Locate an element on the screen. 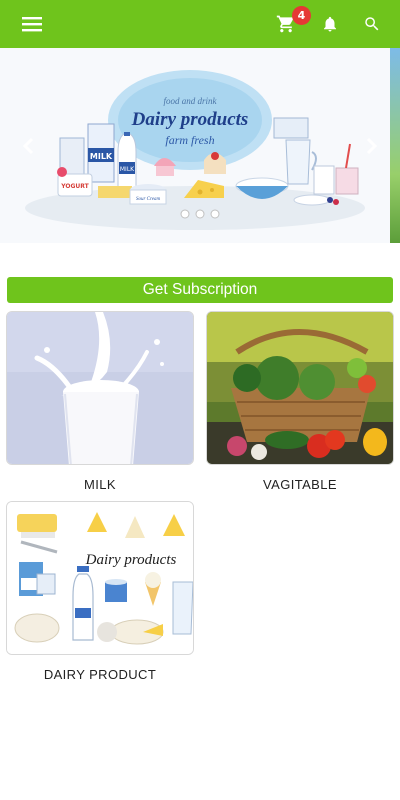 This screenshot has height=800, width=400. carousel-next-button is located at coordinates (372, 146).